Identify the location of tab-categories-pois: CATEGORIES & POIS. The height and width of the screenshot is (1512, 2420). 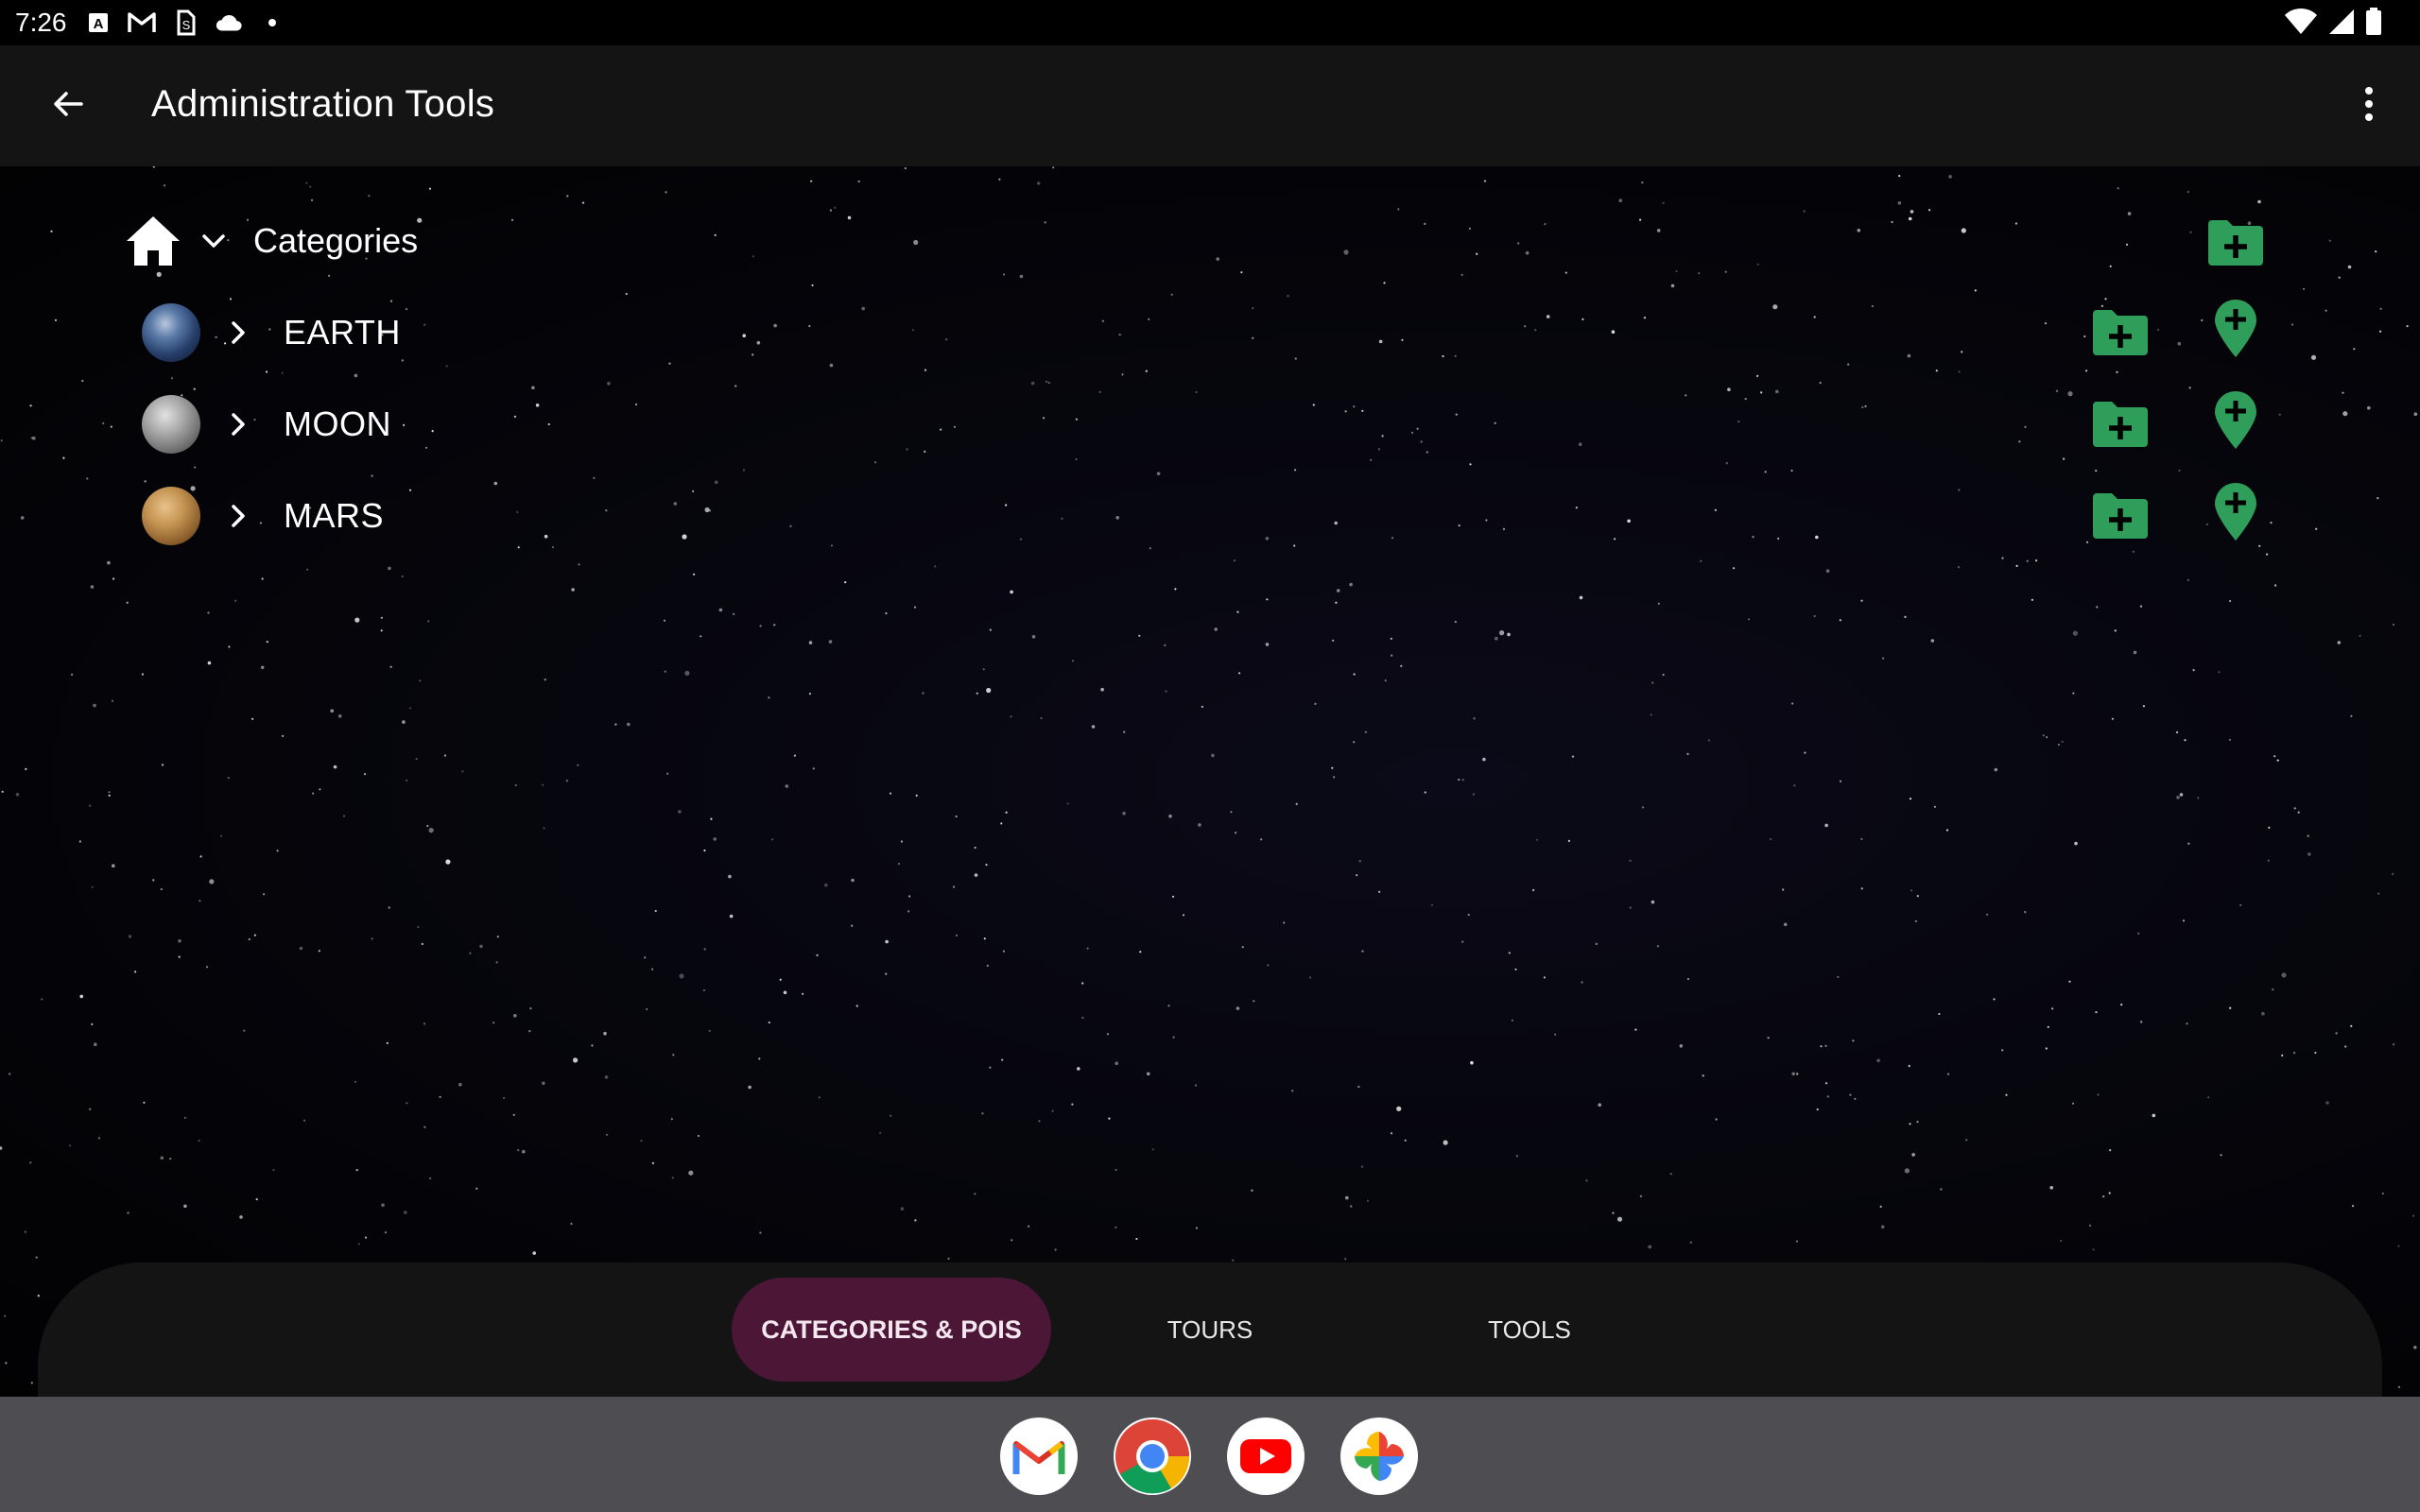
(891, 1330).